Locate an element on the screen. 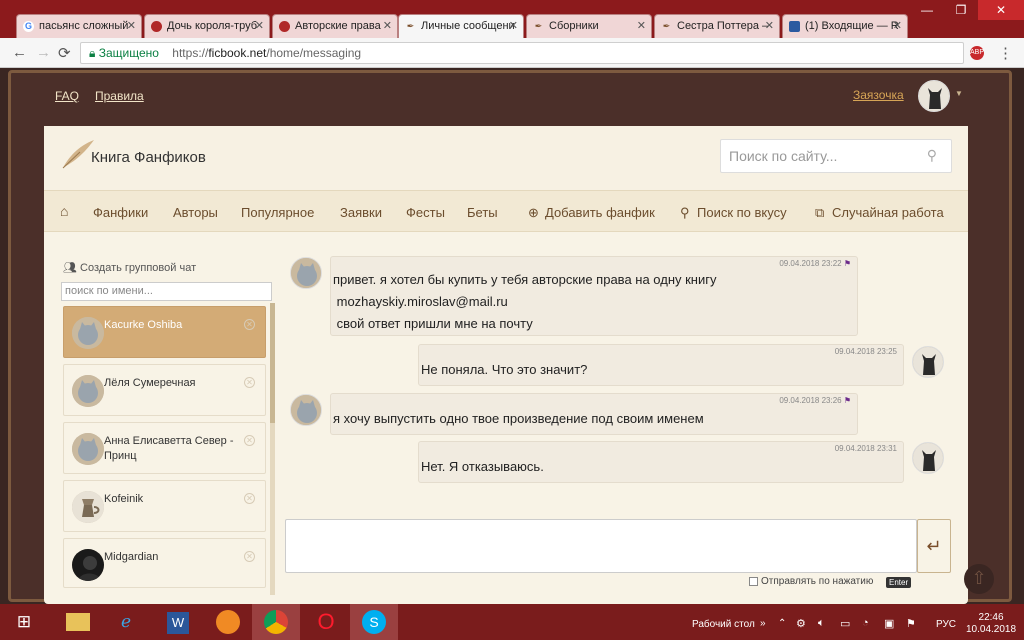 This screenshot has width=1024, height=640. nav-random-work: Случайная работа is located at coordinates (888, 212).